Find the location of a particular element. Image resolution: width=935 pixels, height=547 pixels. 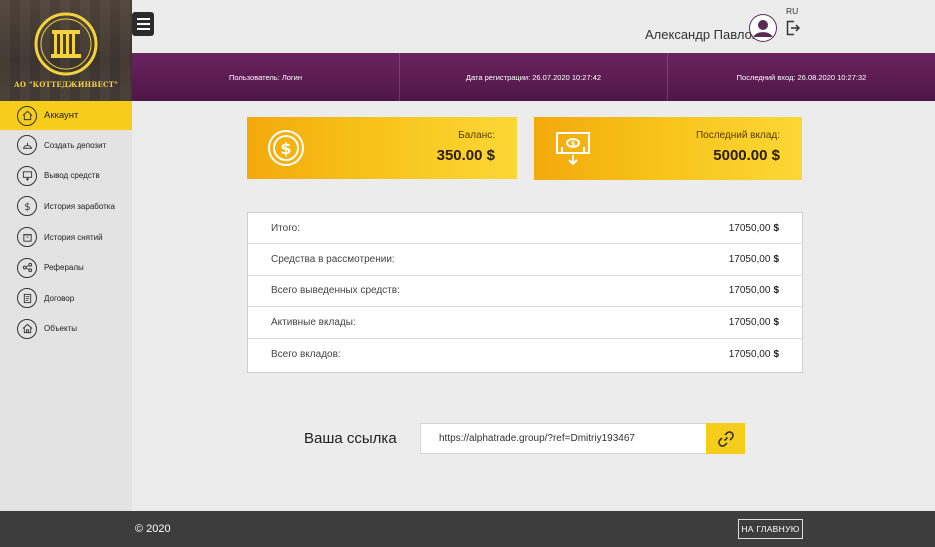

share-icon is located at coordinates (27, 267).